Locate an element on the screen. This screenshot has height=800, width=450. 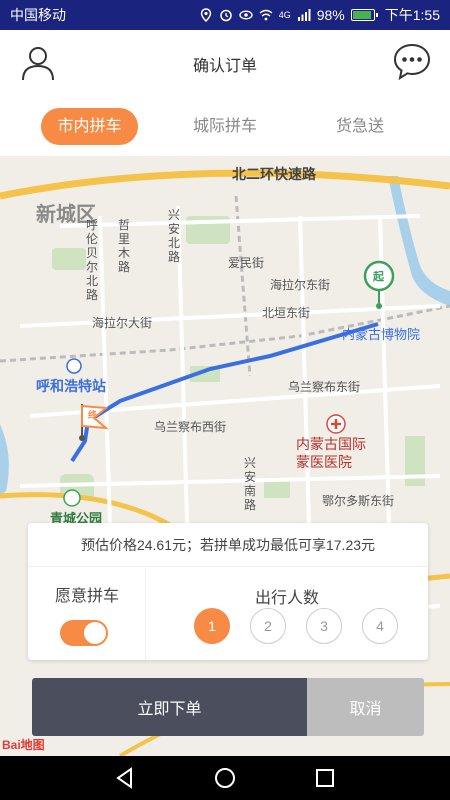
battery-icon is located at coordinates (364, 15).